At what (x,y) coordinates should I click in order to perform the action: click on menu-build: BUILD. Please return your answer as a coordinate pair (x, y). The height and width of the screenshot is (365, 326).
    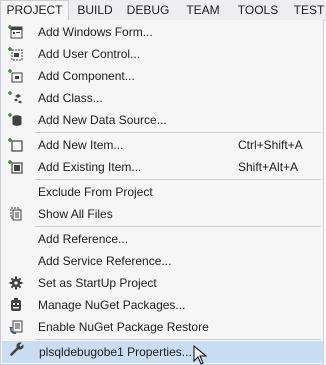
    Looking at the image, I should click on (95, 10).